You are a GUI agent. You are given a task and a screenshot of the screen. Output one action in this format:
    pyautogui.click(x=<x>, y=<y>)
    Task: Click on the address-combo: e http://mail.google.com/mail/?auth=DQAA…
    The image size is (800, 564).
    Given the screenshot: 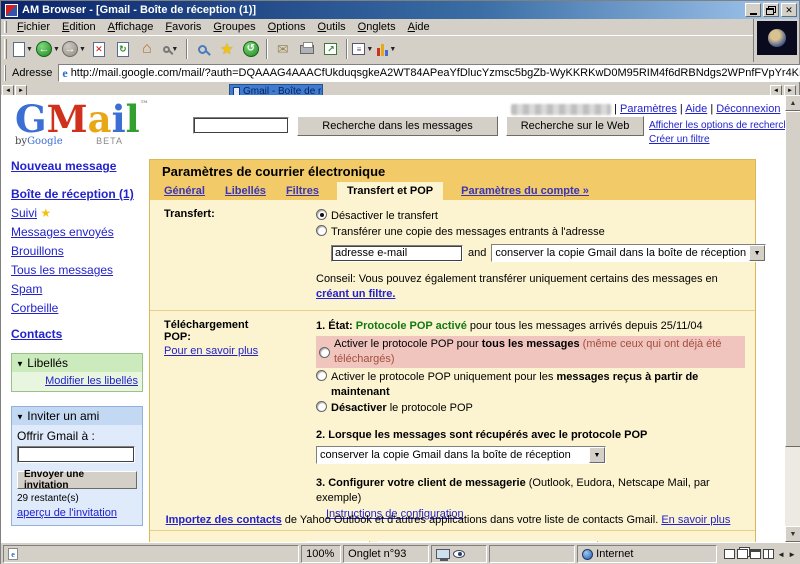 What is the action you would take?
    pyautogui.click(x=429, y=73)
    